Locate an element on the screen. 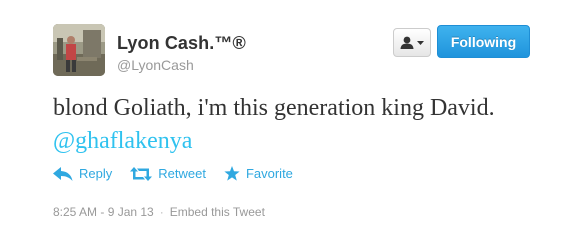 This screenshot has width=584, height=251. retweet-label: Retweet is located at coordinates (182, 173).